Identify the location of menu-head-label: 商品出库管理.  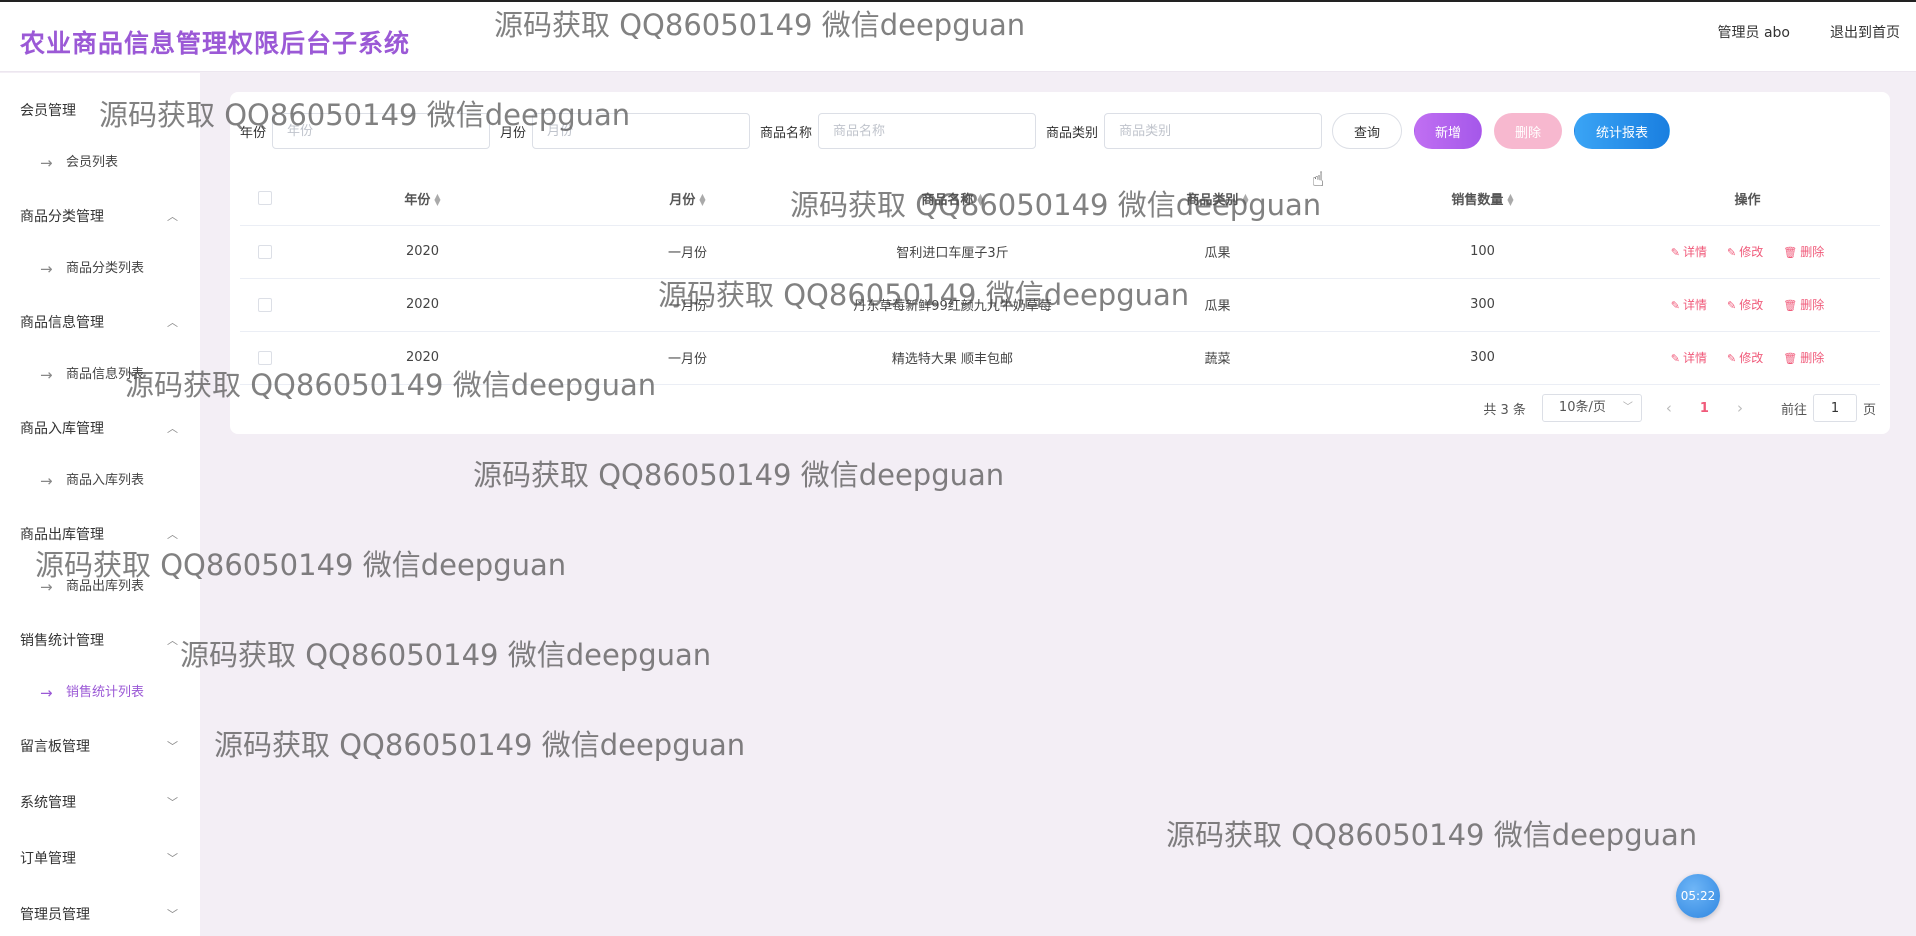
(62, 535).